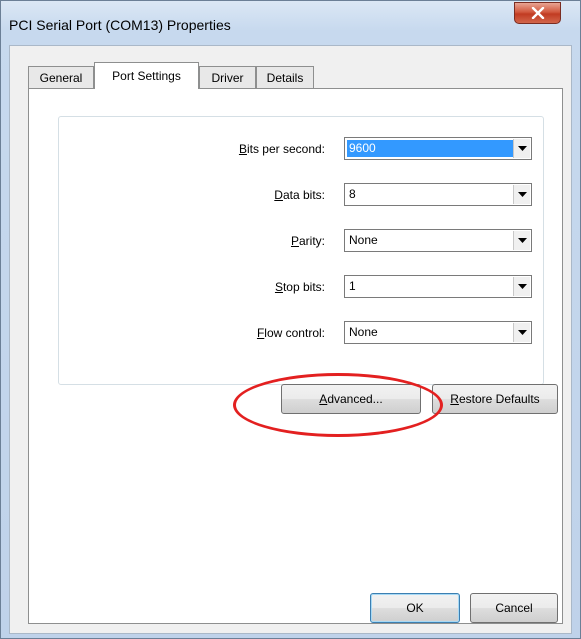 The height and width of the screenshot is (639, 581). Describe the element at coordinates (299, 195) in the screenshot. I see `data-bits-label: Data bits:` at that location.